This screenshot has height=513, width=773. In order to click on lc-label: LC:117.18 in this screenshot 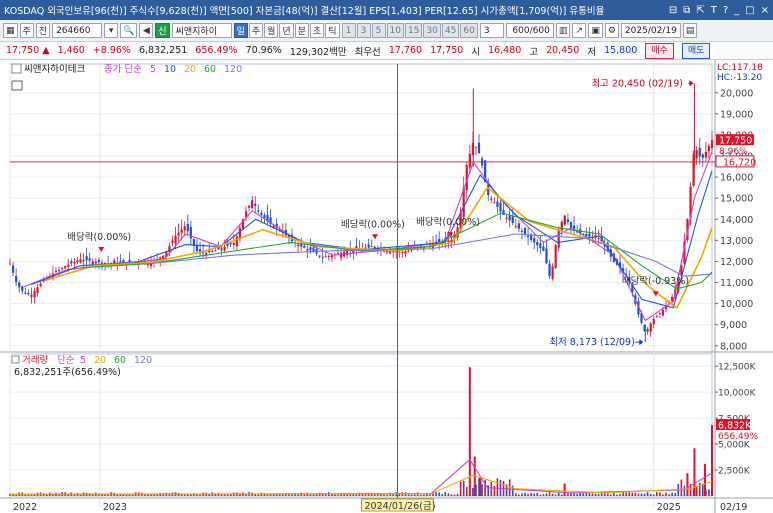, I will do `click(740, 68)`.